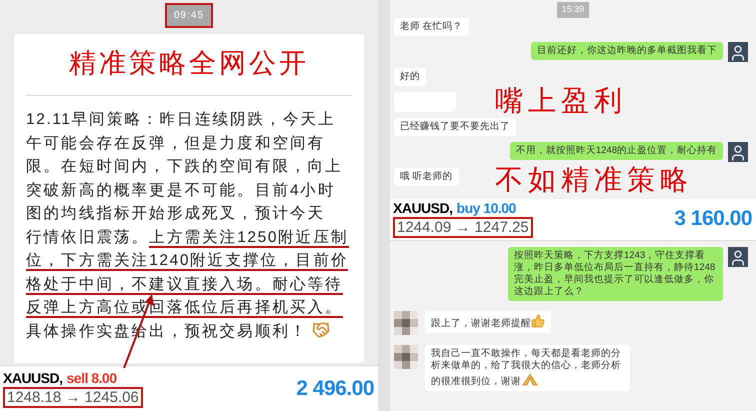 Image resolution: width=756 pixels, height=411 pixels. Describe the element at coordinates (486, 208) in the screenshot. I see `order-label: buy 10.00` at that location.